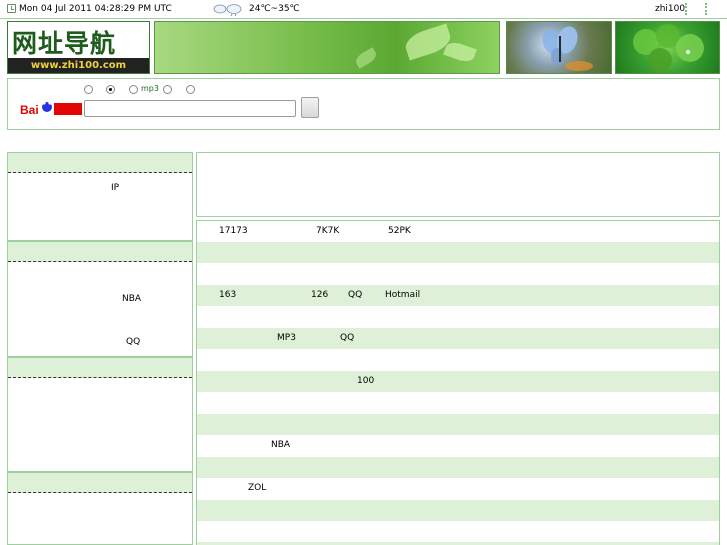 The height and width of the screenshot is (545, 727). Describe the element at coordinates (257, 488) in the screenshot. I see `site-link-zol: ZOL` at that location.